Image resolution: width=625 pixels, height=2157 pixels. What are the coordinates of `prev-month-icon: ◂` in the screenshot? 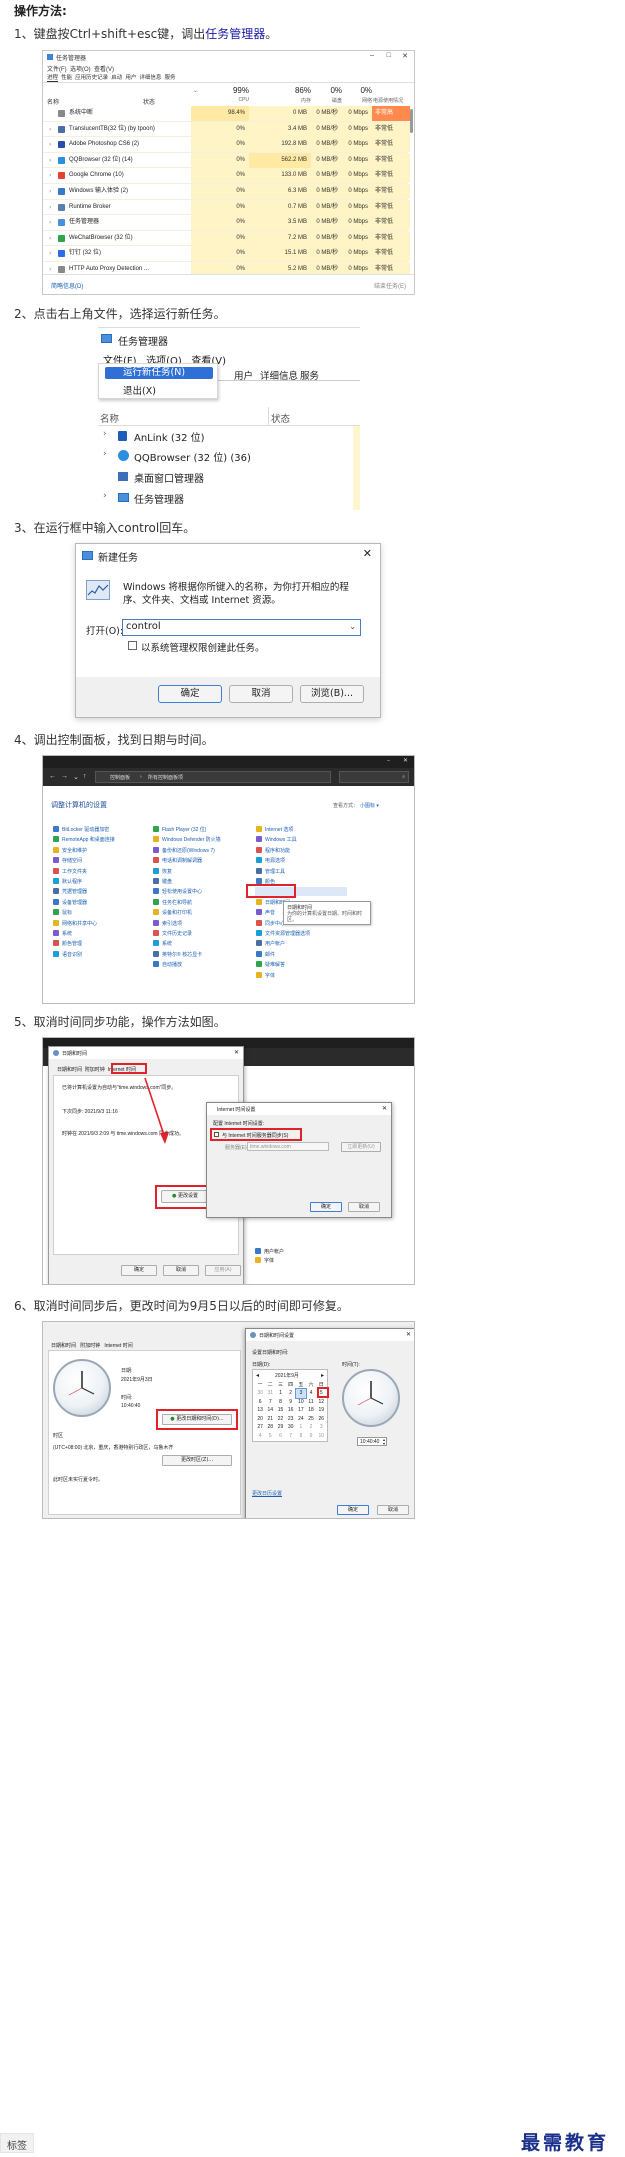 It's located at (257, 1375).